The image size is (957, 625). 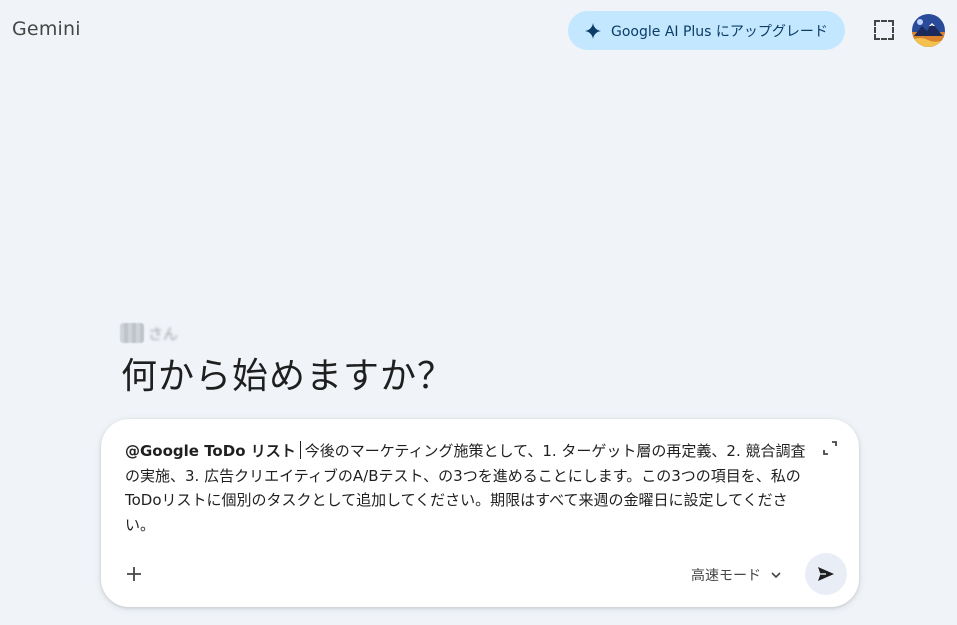 What do you see at coordinates (163, 333) in the screenshot?
I see `user-name-suffix: さん` at bounding box center [163, 333].